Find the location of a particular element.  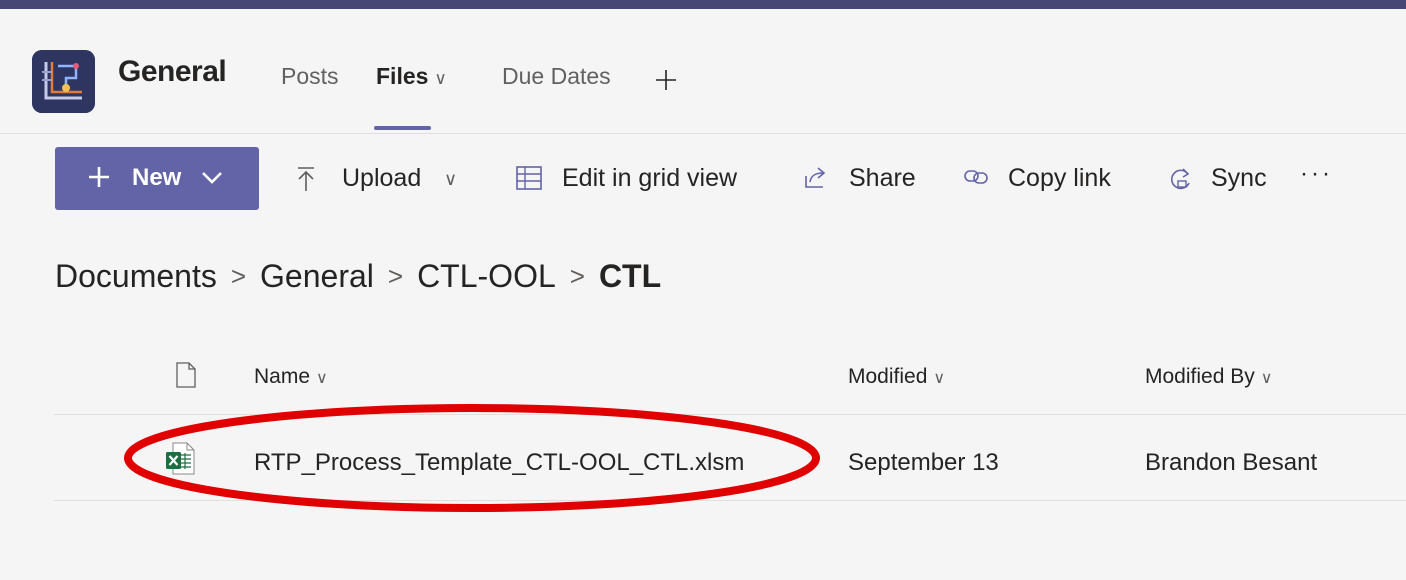

sync-label: Sync is located at coordinates (1239, 178).